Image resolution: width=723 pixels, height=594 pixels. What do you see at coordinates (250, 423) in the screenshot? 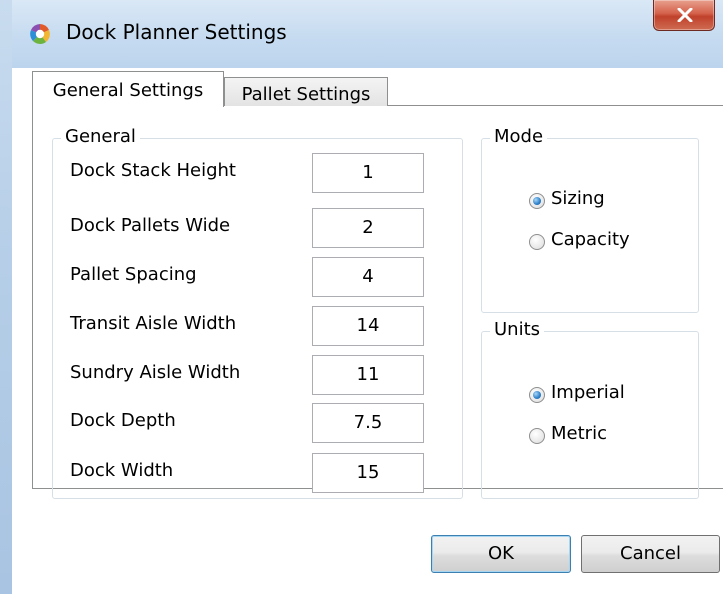
I see `field-row-dock-depth: Dock Depth 7.5` at bounding box center [250, 423].